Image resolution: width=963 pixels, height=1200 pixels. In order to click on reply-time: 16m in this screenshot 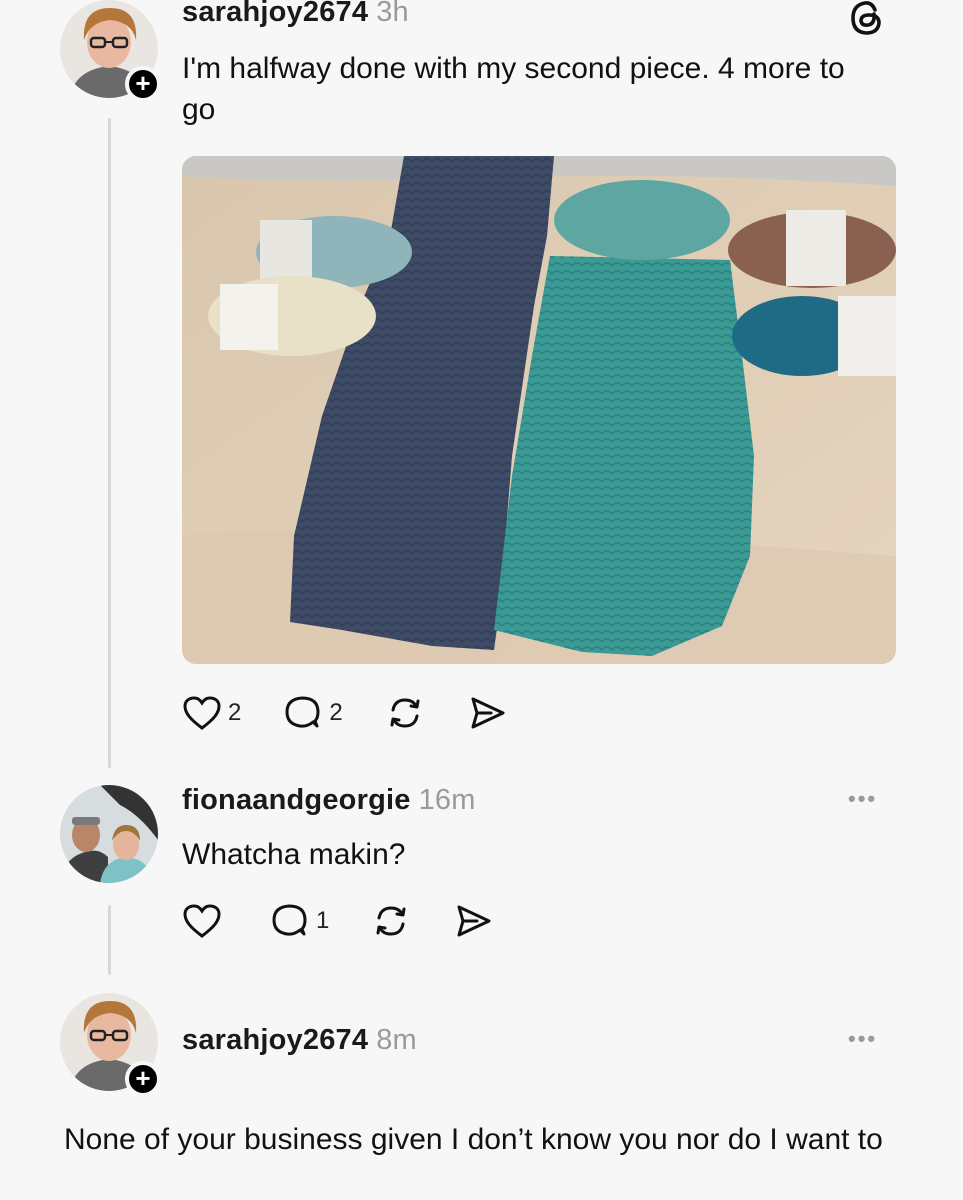, I will do `click(447, 800)`.